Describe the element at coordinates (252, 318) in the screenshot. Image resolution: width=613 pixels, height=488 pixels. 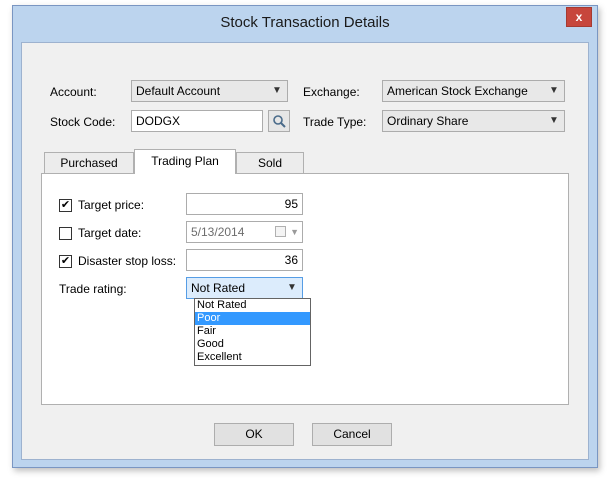
I see `dropdown-option-poor: Poor` at that location.